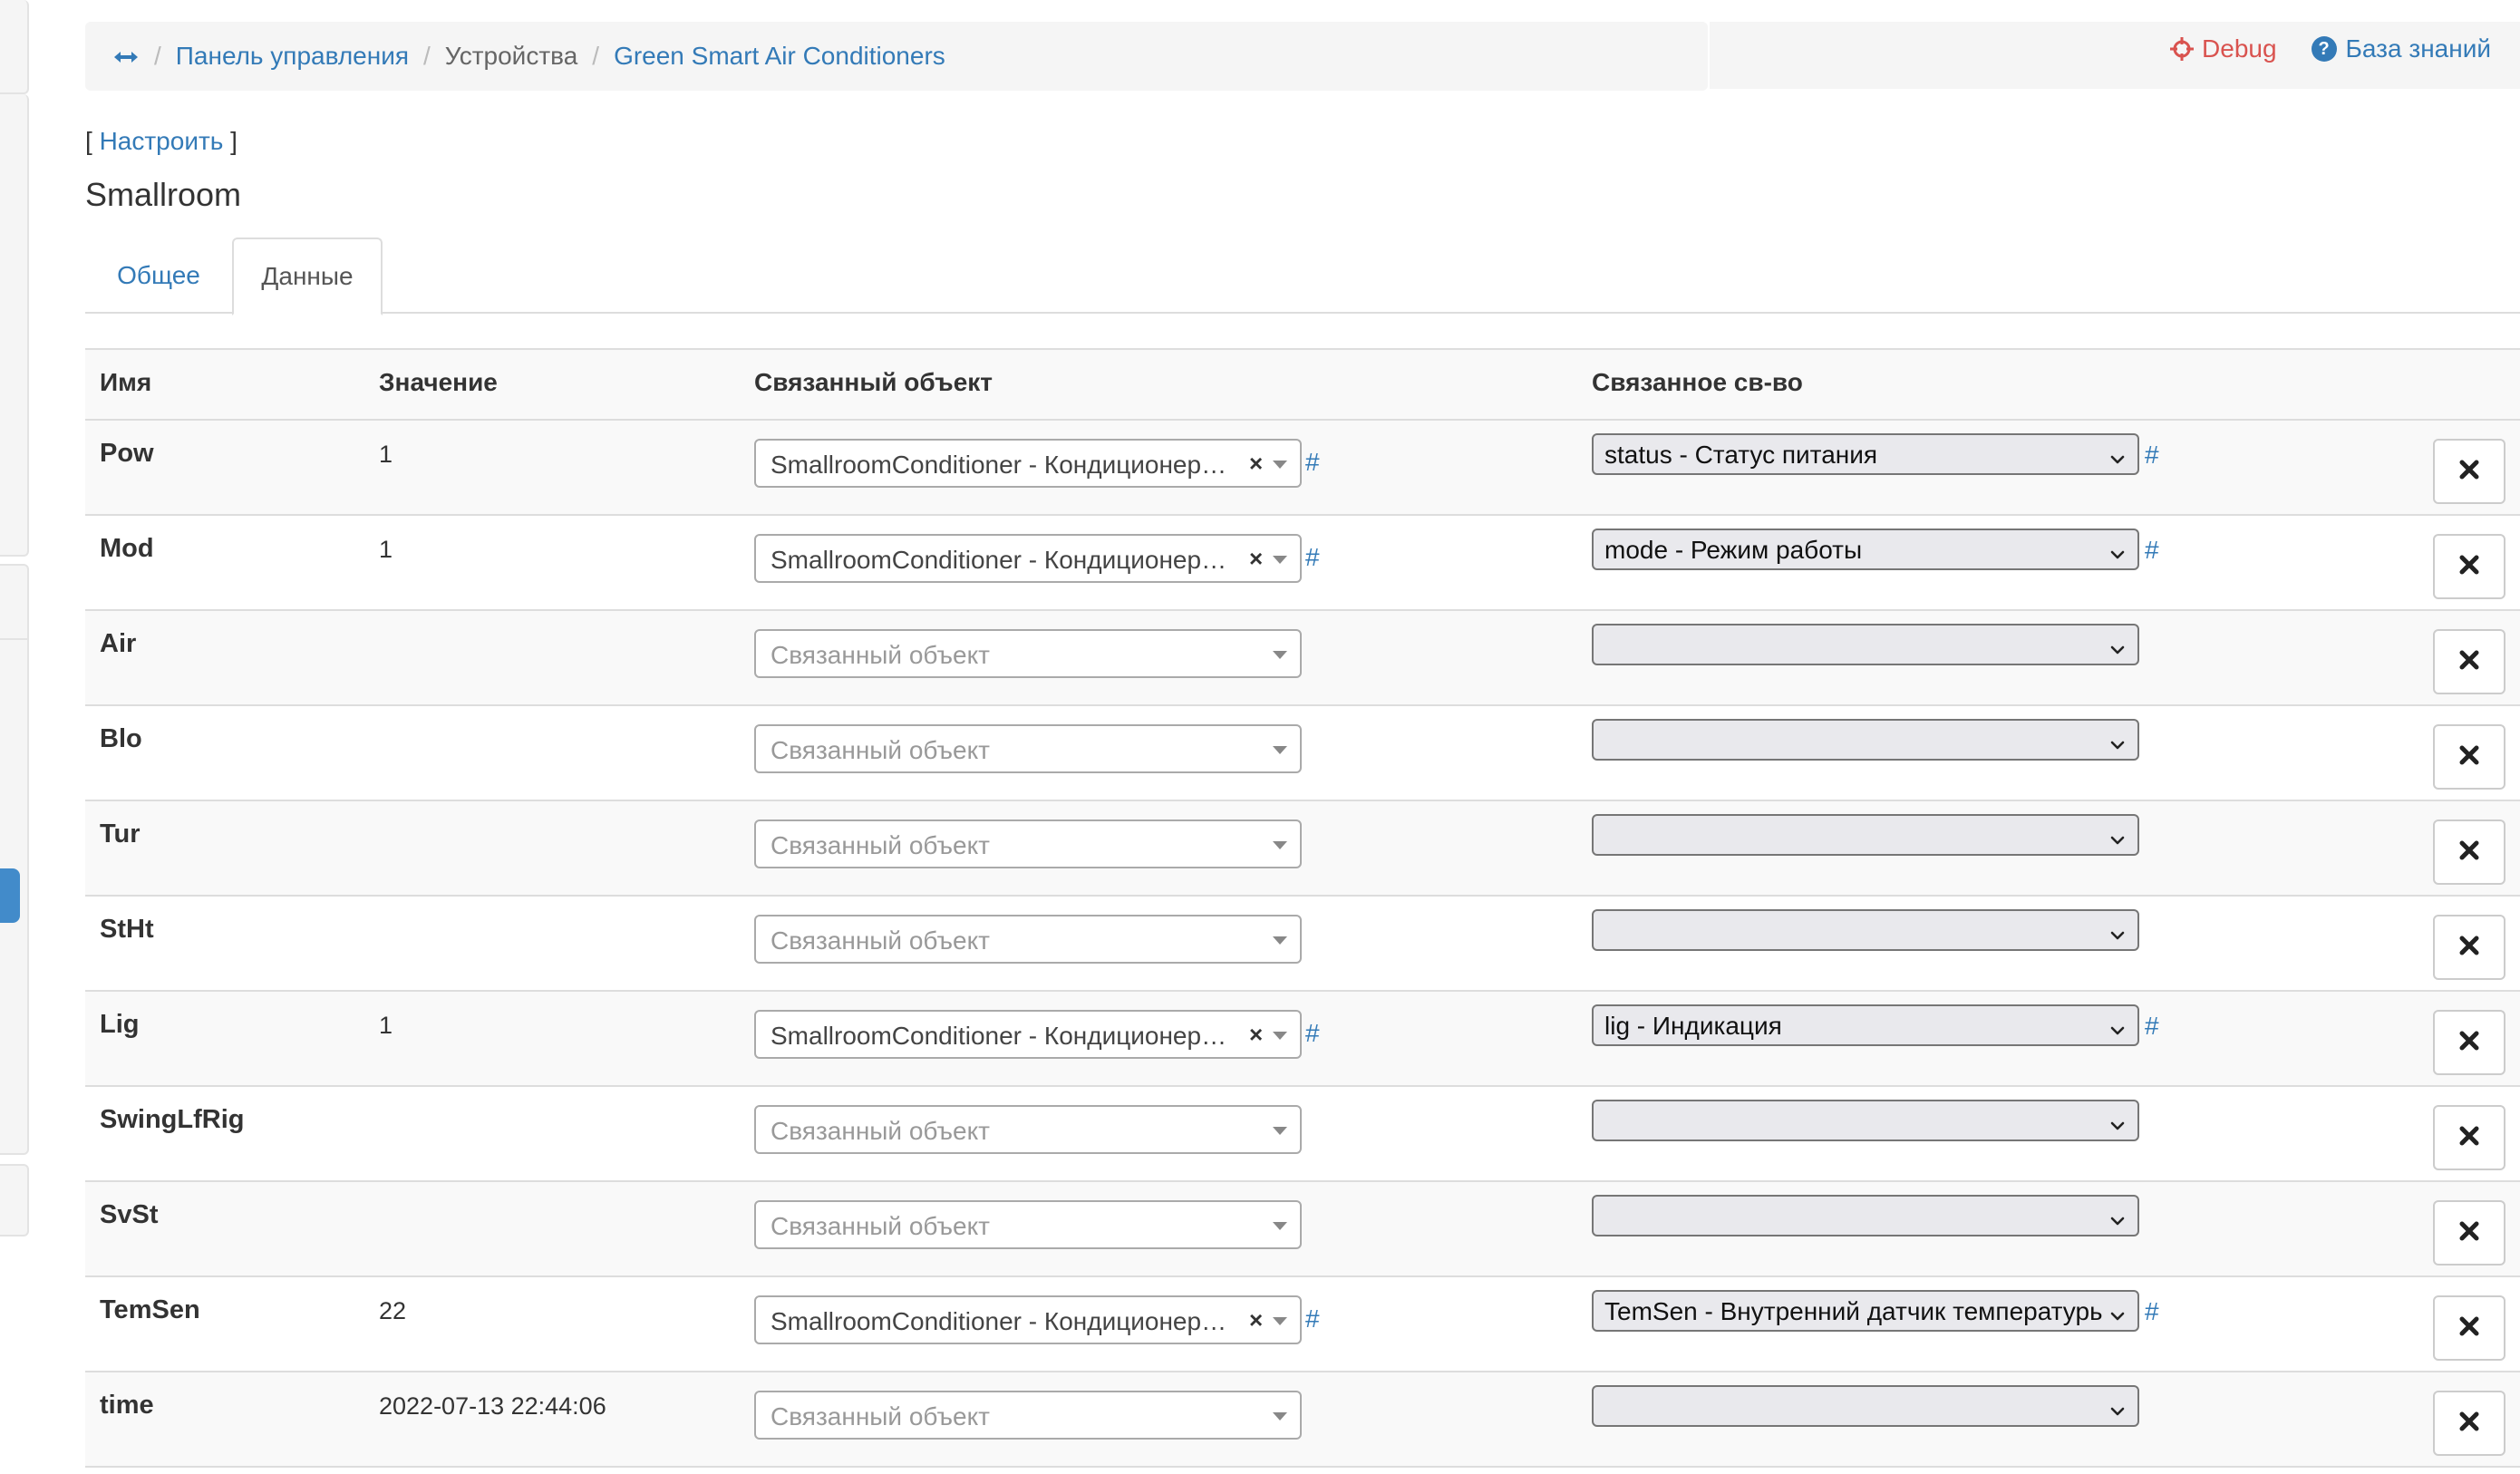 This screenshot has height=1474, width=2520. I want to click on linked-property-select: TemSen - Внутренний датчик температуры, so click(1865, 1311).